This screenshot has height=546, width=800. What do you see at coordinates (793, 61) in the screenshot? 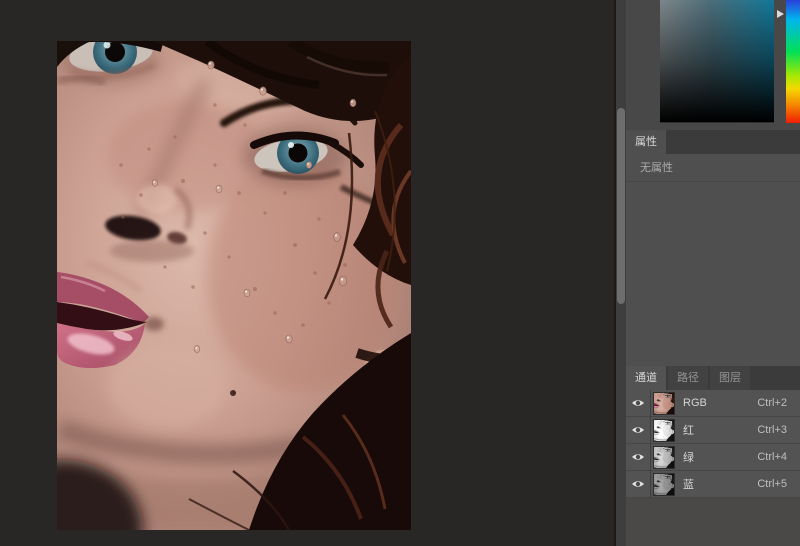
I see `hue-slider` at bounding box center [793, 61].